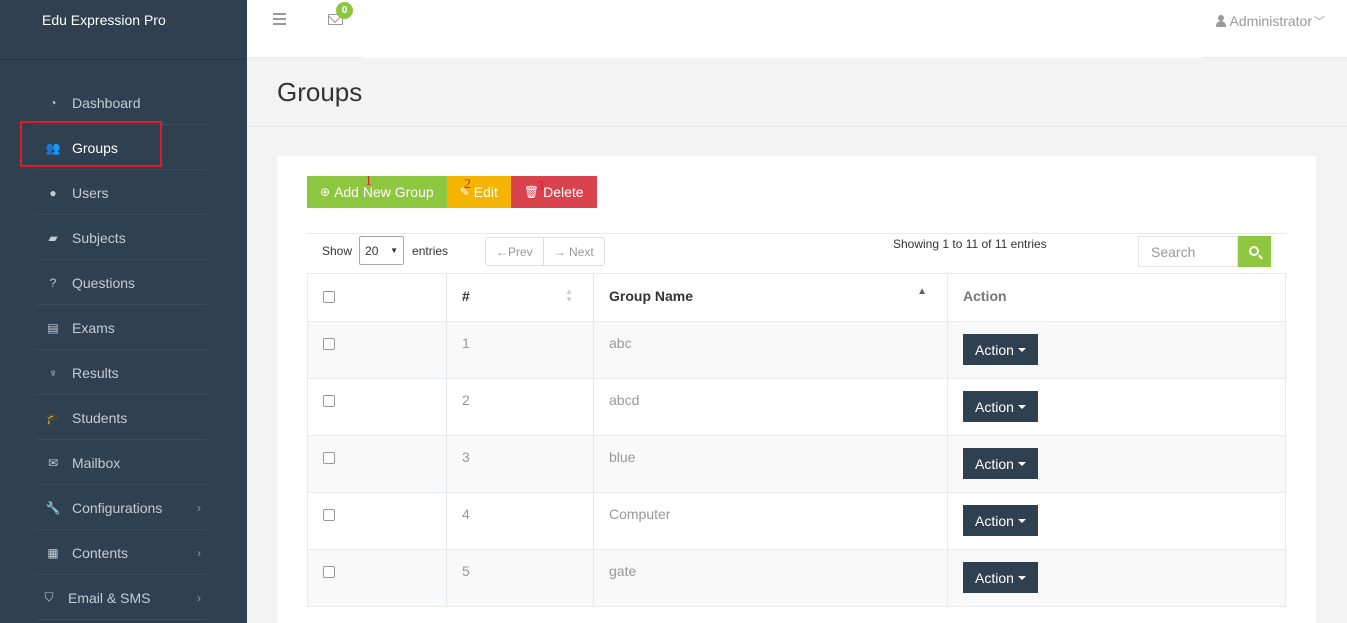  Describe the element at coordinates (372, 250) in the screenshot. I see `page-size-value: 20` at that location.